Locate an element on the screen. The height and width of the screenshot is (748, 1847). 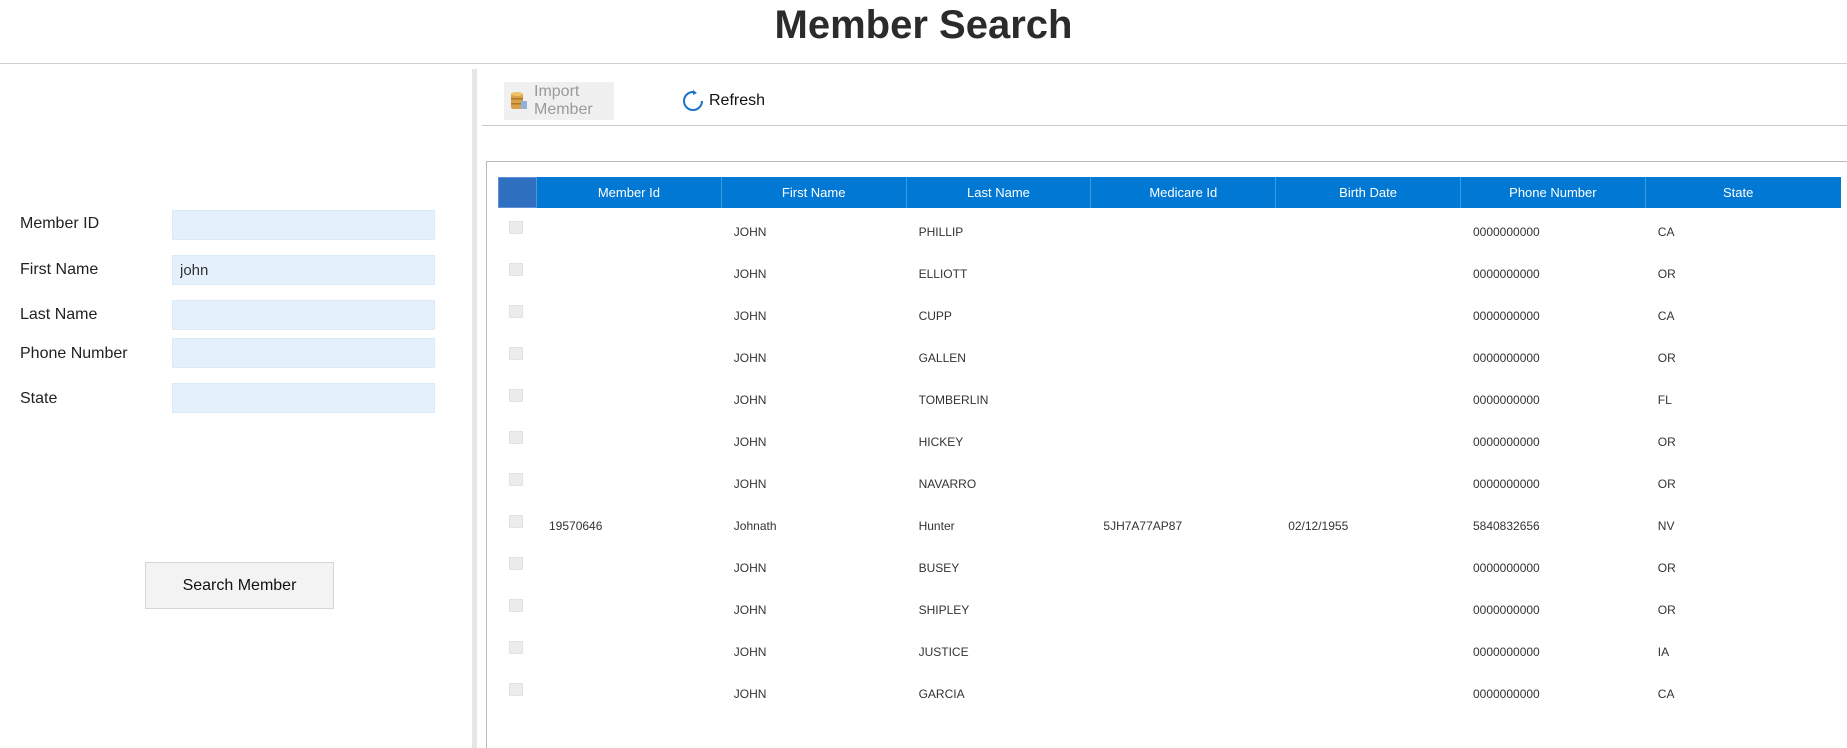
import-member-button: Import Member is located at coordinates (559, 101).